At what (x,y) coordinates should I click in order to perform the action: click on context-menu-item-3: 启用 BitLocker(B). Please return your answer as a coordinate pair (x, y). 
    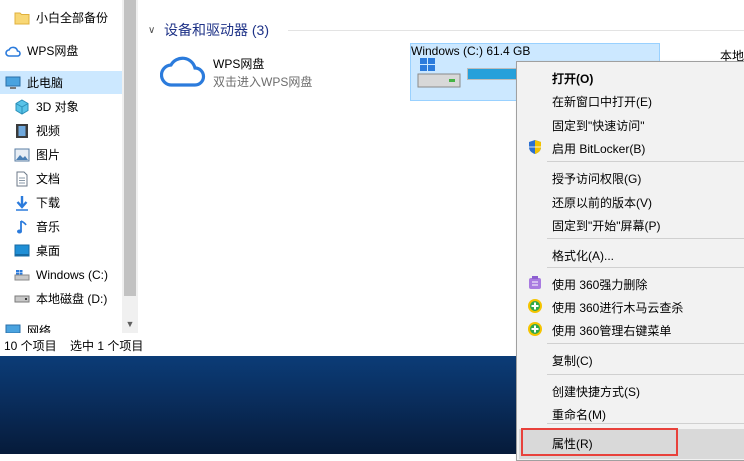
    Looking at the image, I should click on (631, 147).